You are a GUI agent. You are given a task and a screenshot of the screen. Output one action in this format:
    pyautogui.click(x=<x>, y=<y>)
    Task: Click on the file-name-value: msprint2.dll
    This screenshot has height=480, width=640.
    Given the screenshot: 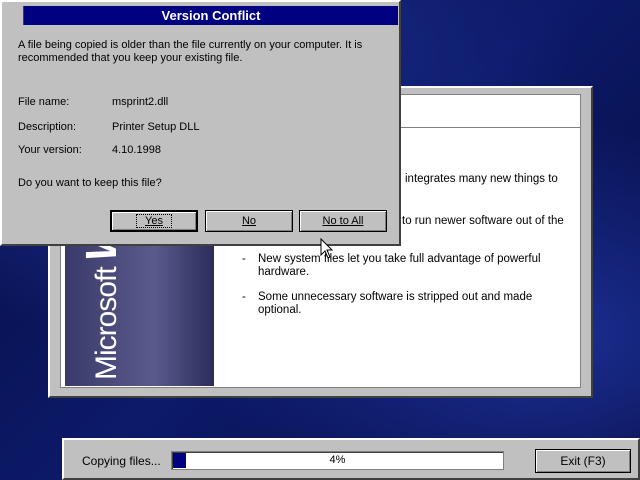 What is the action you would take?
    pyautogui.click(x=140, y=102)
    